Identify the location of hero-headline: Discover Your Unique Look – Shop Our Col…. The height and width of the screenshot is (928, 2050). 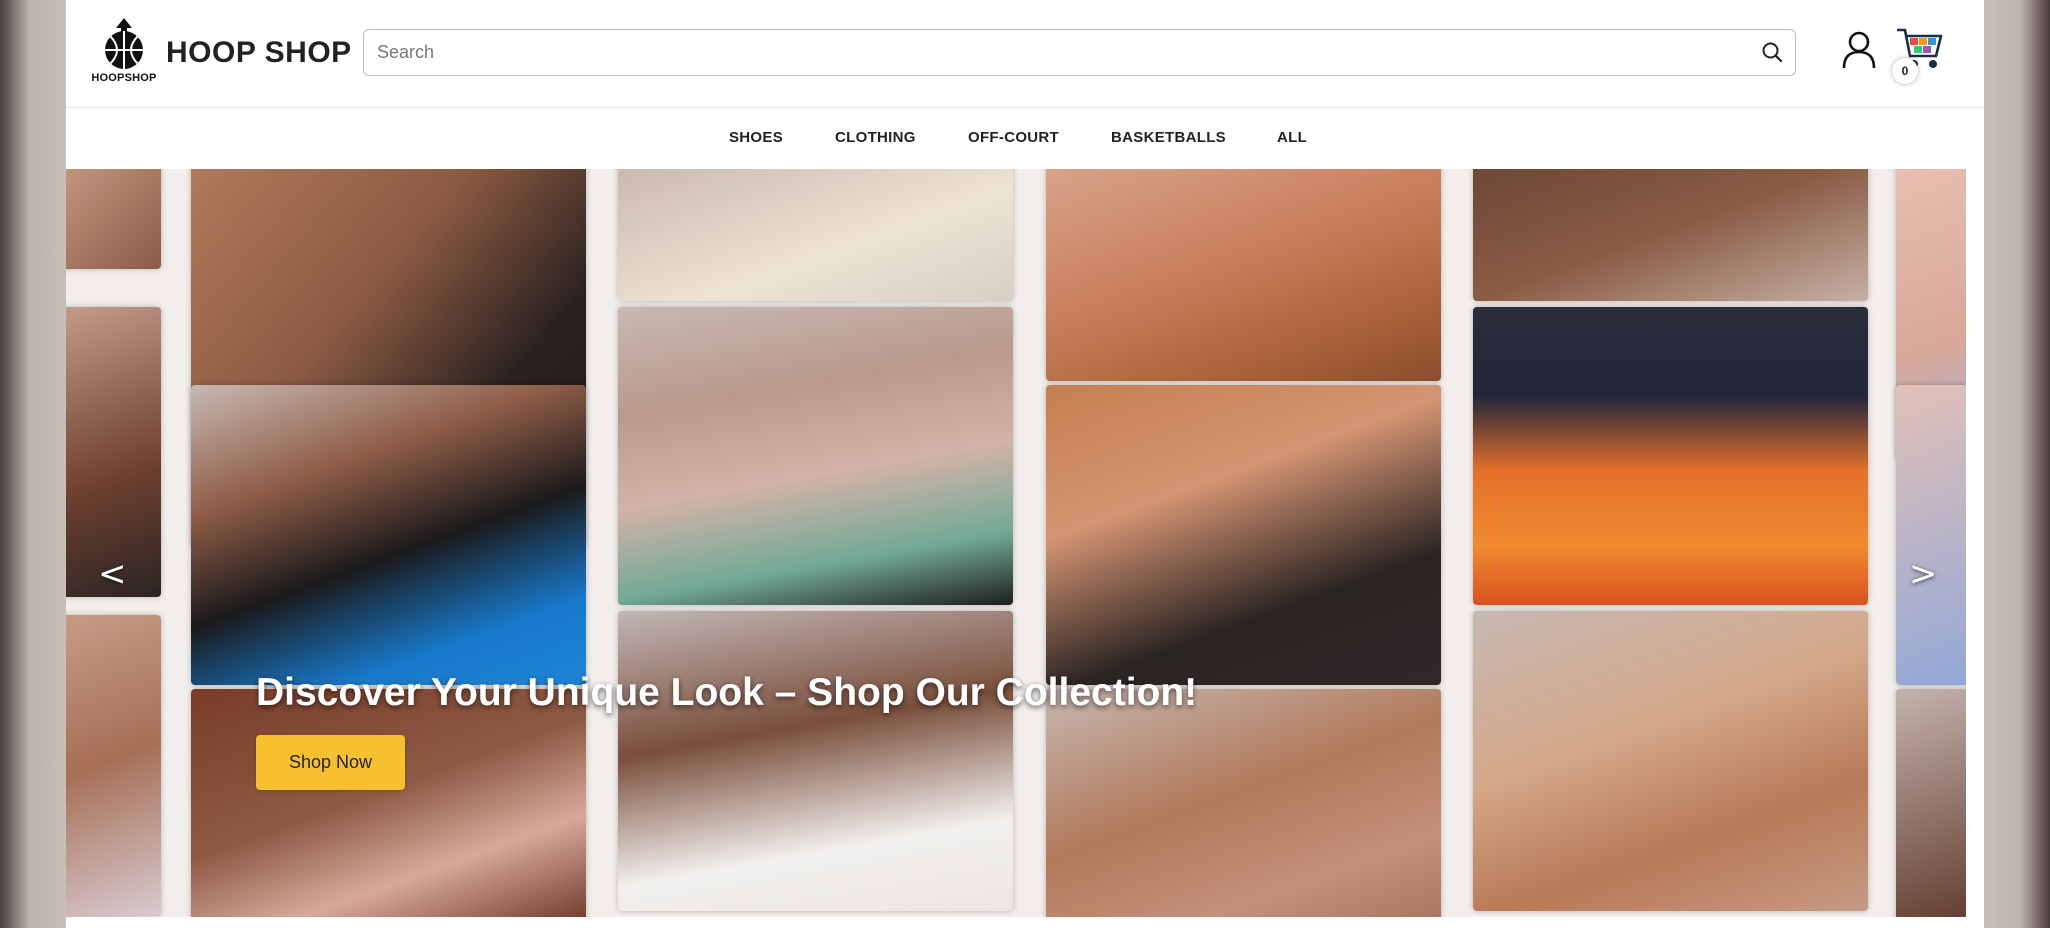
(727, 692).